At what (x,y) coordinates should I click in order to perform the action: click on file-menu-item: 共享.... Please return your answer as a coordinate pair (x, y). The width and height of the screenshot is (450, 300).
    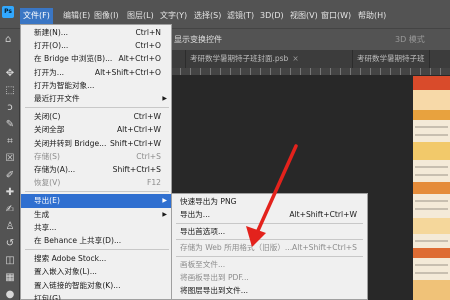
    Looking at the image, I should click on (96, 227).